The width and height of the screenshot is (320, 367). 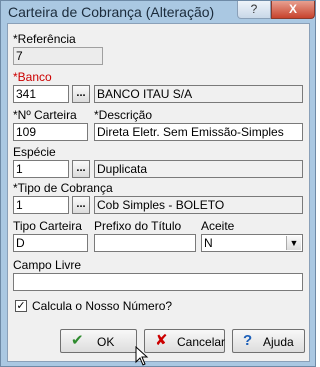 What do you see at coordinates (41, 169) in the screenshot?
I see `especie-code-field: 1` at bounding box center [41, 169].